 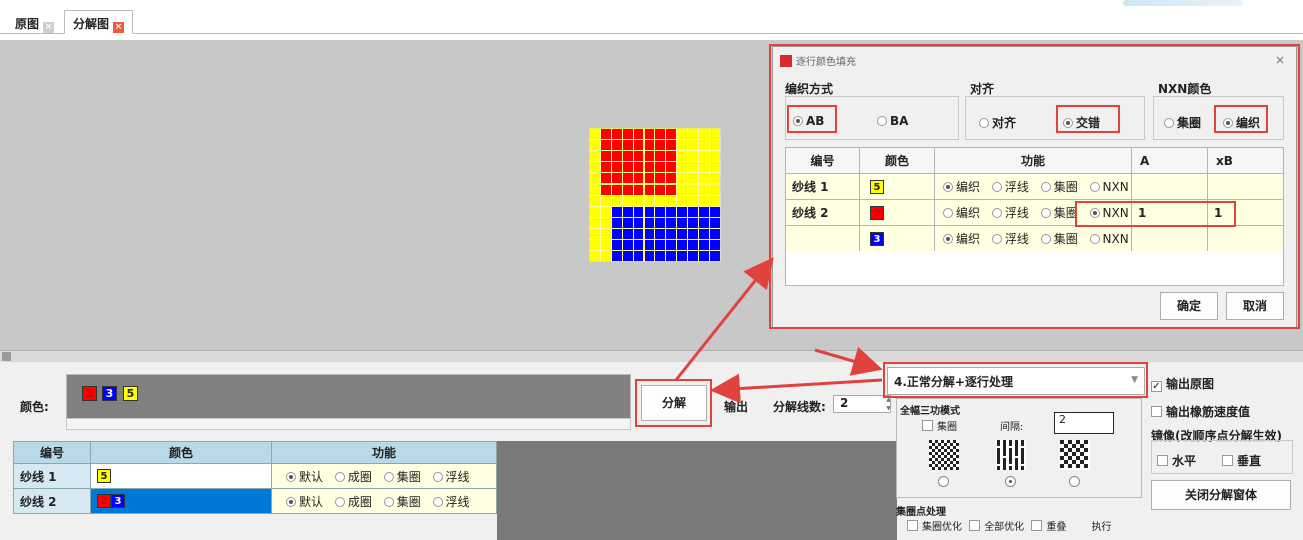 I want to click on color-swatch: 5, so click(x=130, y=393).